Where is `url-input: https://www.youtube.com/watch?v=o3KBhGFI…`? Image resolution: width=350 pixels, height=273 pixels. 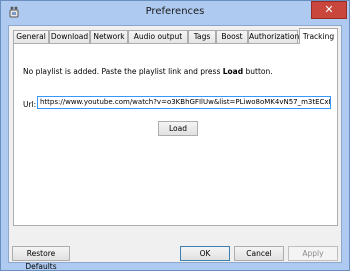 url-input: https://www.youtube.com/watch?v=o3KBhGFI… is located at coordinates (184, 102).